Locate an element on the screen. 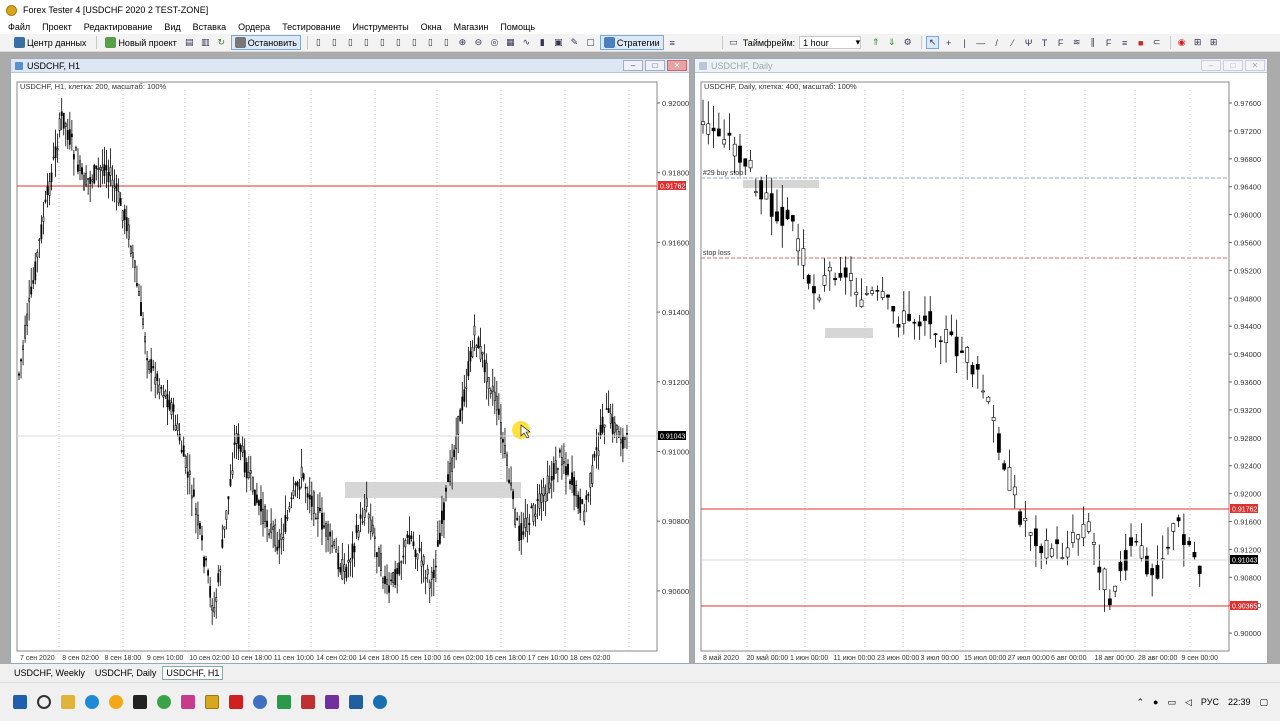 The width and height of the screenshot is (1280, 721). menu-orders: Ордера is located at coordinates (254, 27).